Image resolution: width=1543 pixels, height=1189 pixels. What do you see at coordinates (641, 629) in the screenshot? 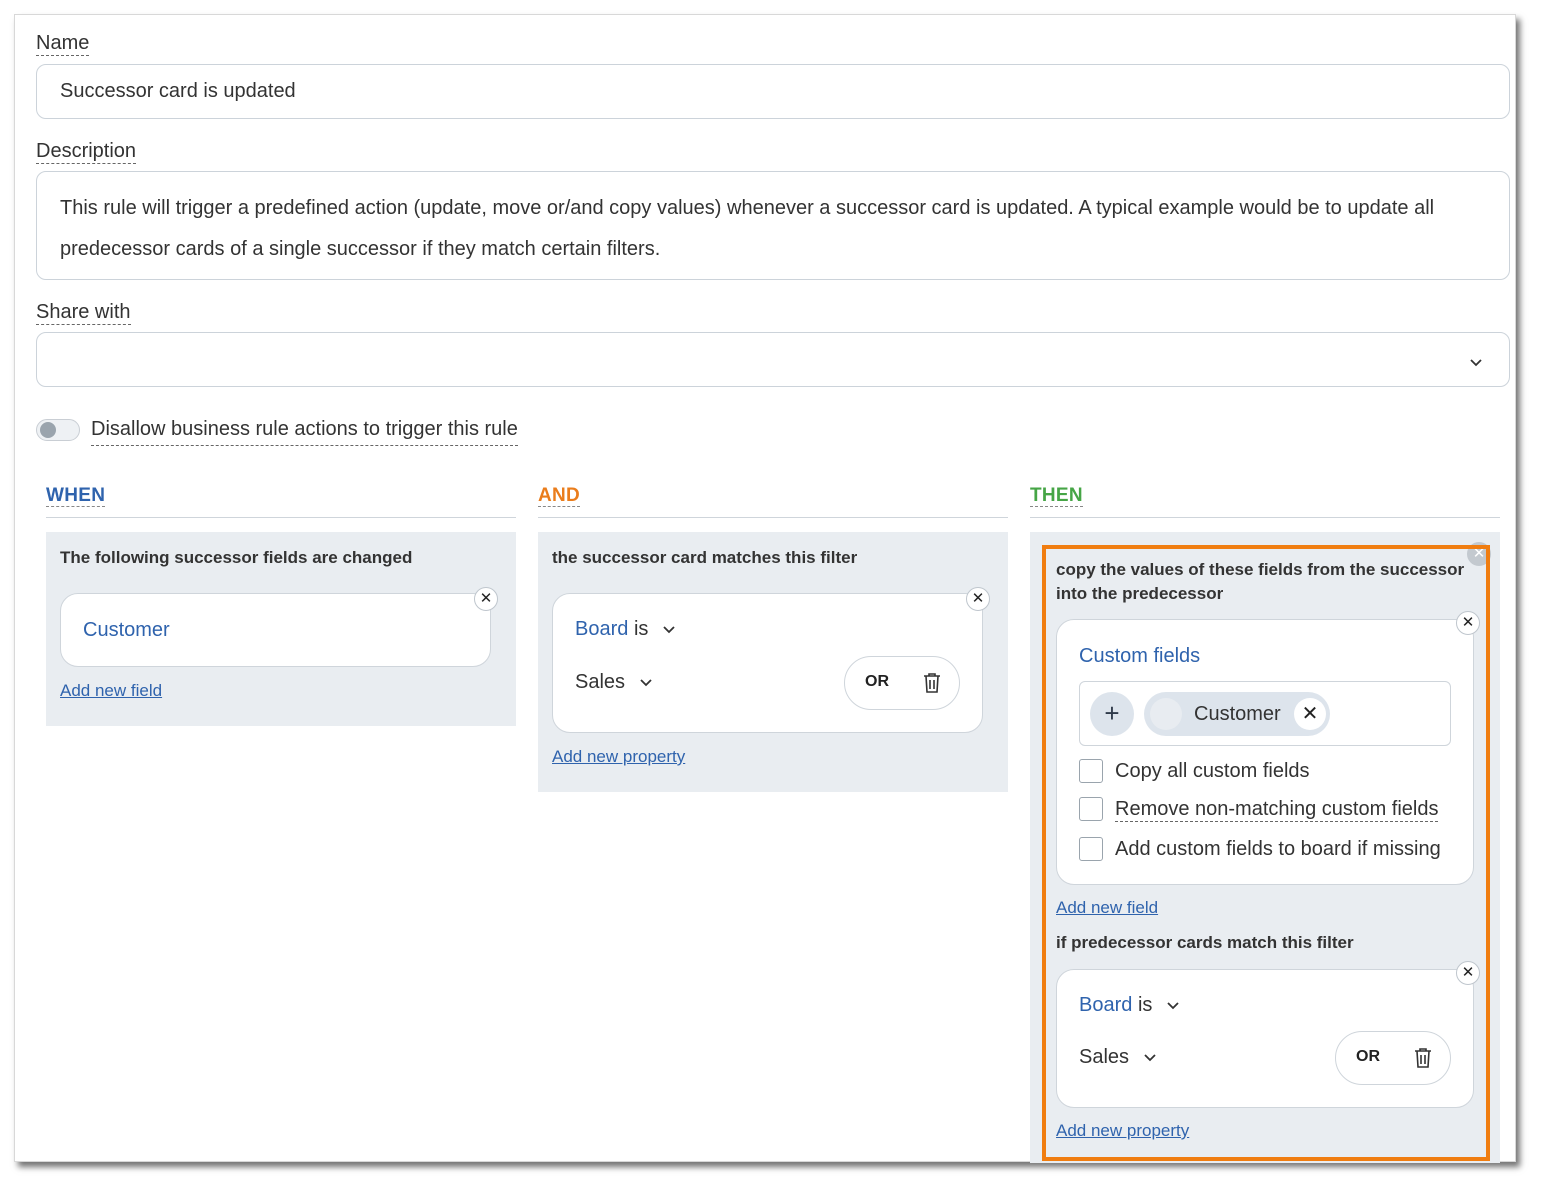
I see `and-operator: is` at bounding box center [641, 629].